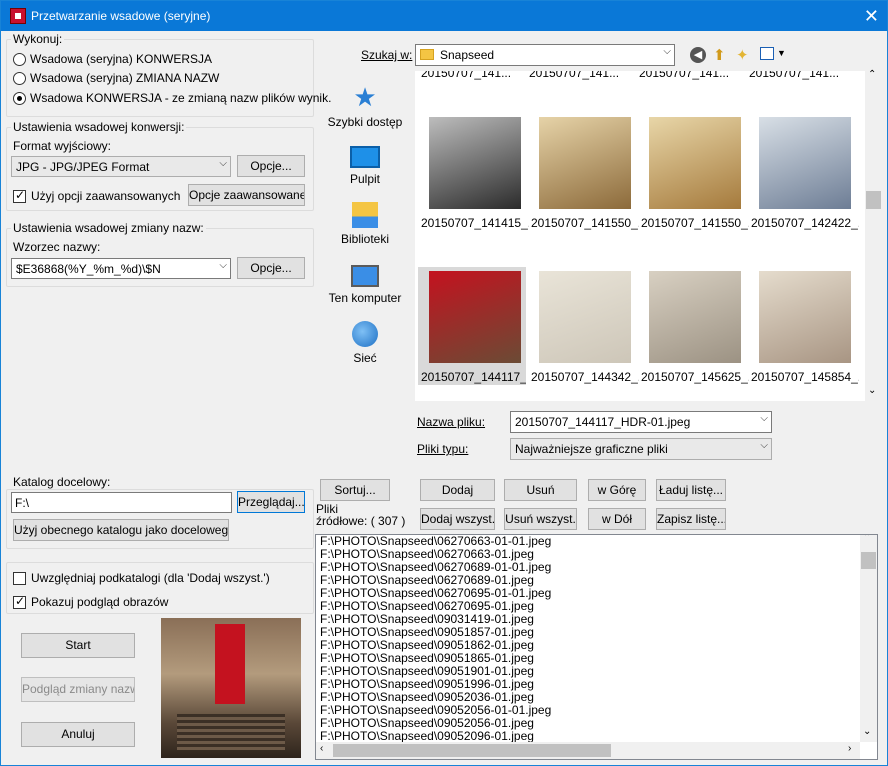 Image resolution: width=888 pixels, height=766 pixels. I want to click on place-label: Pulpit, so click(365, 179).